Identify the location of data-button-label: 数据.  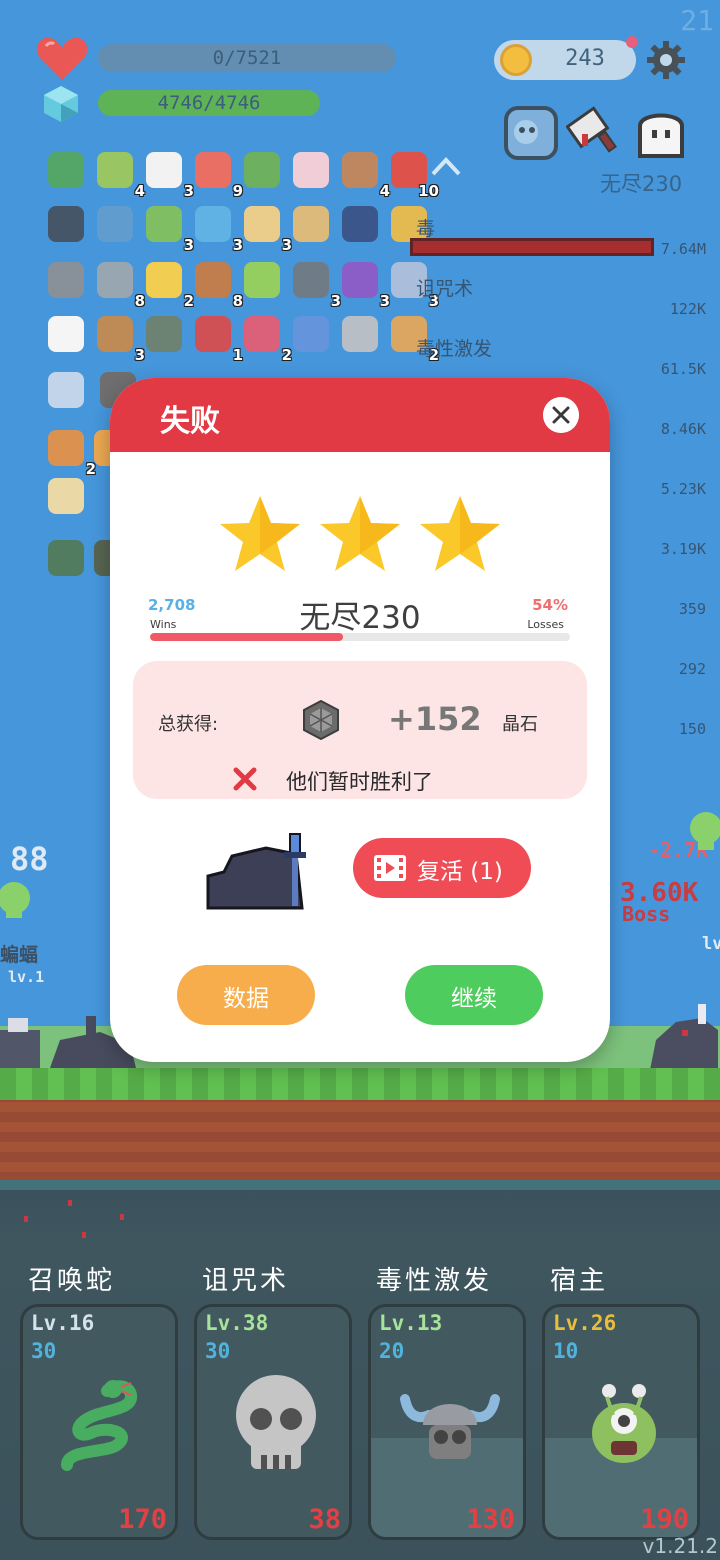
(246, 999).